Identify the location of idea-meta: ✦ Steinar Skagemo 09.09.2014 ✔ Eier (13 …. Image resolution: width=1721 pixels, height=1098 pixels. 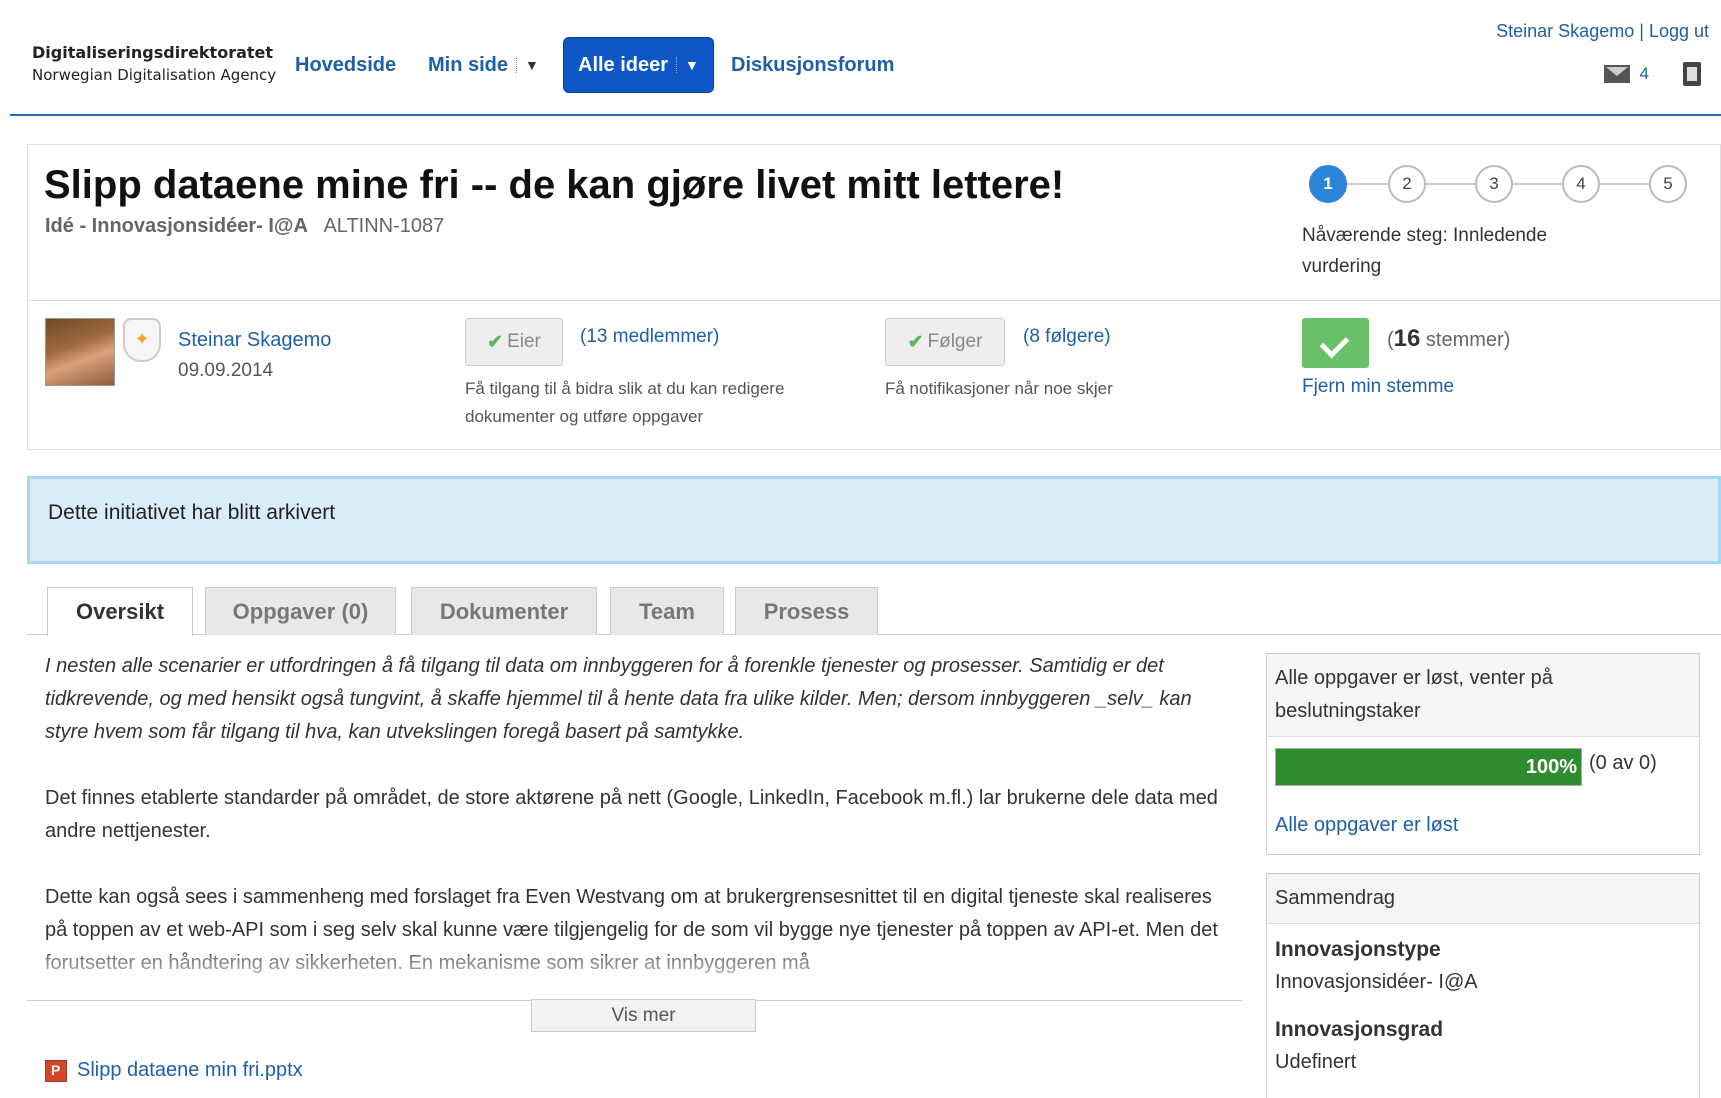
(874, 375).